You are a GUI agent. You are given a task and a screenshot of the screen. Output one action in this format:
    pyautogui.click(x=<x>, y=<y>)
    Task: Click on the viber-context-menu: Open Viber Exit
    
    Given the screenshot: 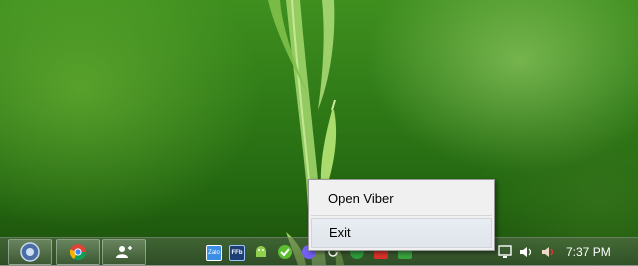 What is the action you would take?
    pyautogui.click(x=401, y=215)
    